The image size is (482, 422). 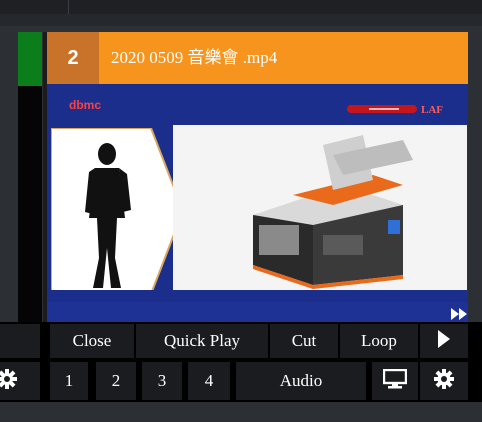 What do you see at coordinates (257, 306) in the screenshot?
I see `thumbnail-footer` at bounding box center [257, 306].